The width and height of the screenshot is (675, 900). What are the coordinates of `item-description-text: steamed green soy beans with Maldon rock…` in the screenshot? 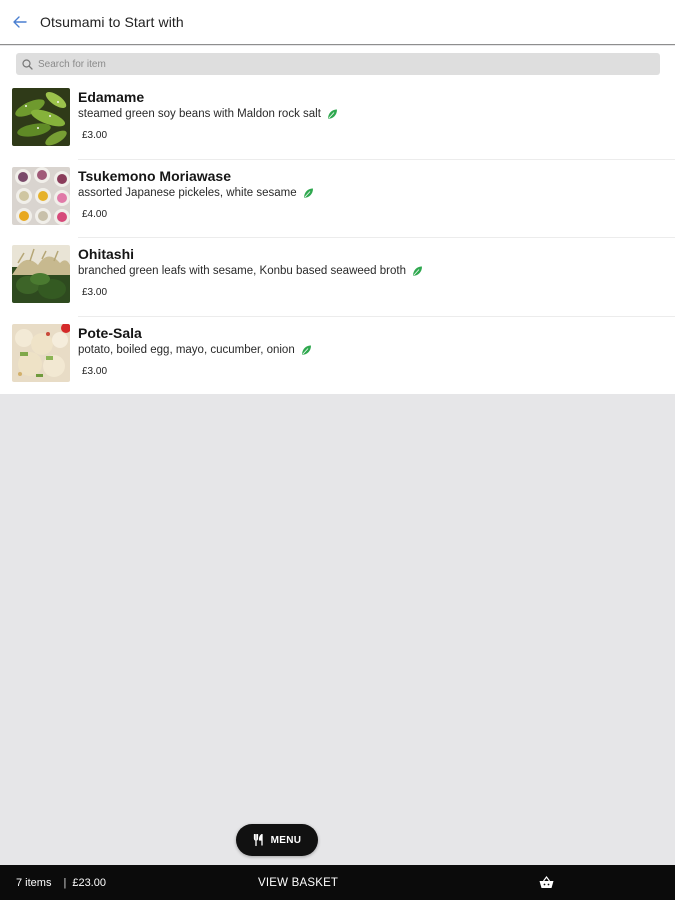 It's located at (199, 114).